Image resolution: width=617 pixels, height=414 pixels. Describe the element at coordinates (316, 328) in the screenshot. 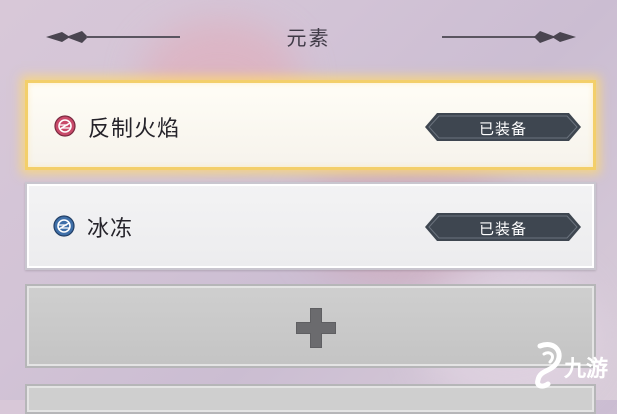

I see `plus-icon` at that location.